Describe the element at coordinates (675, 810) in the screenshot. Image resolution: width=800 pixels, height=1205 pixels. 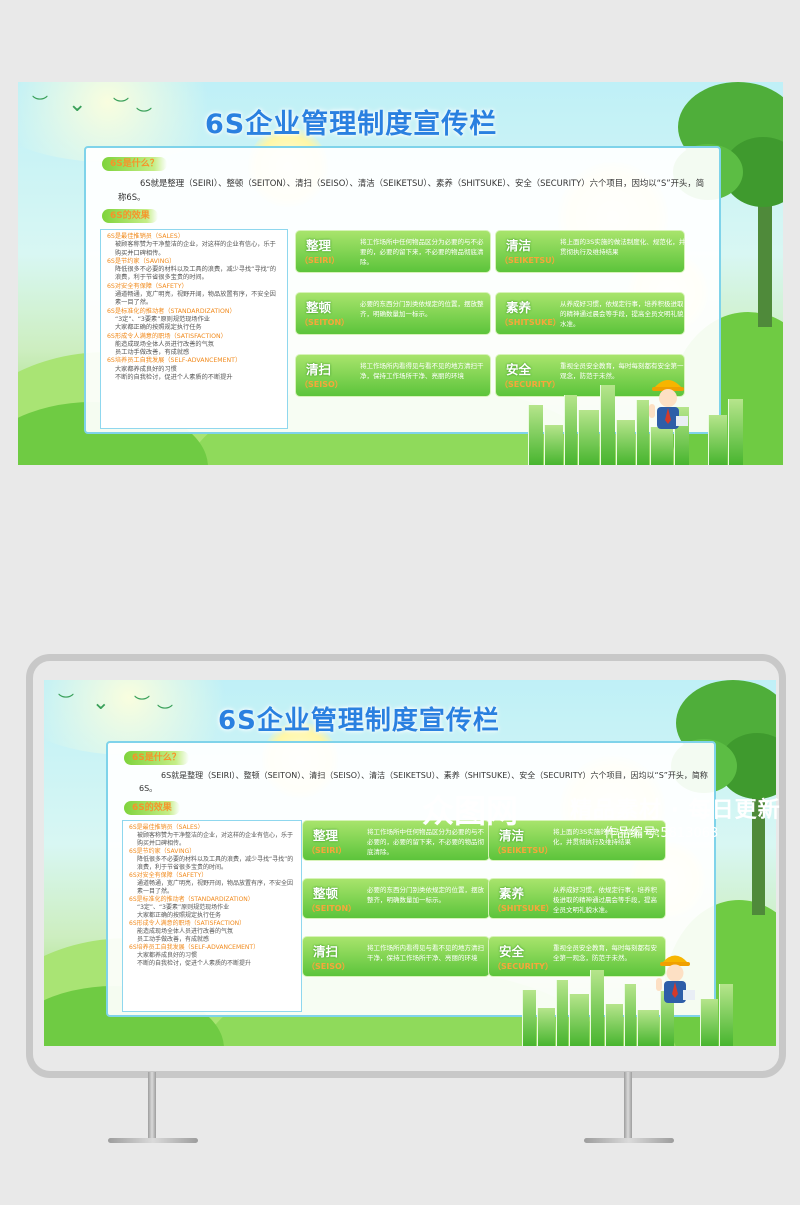
I see `watermark-slogan: 精品素材 · 每日更新` at that location.